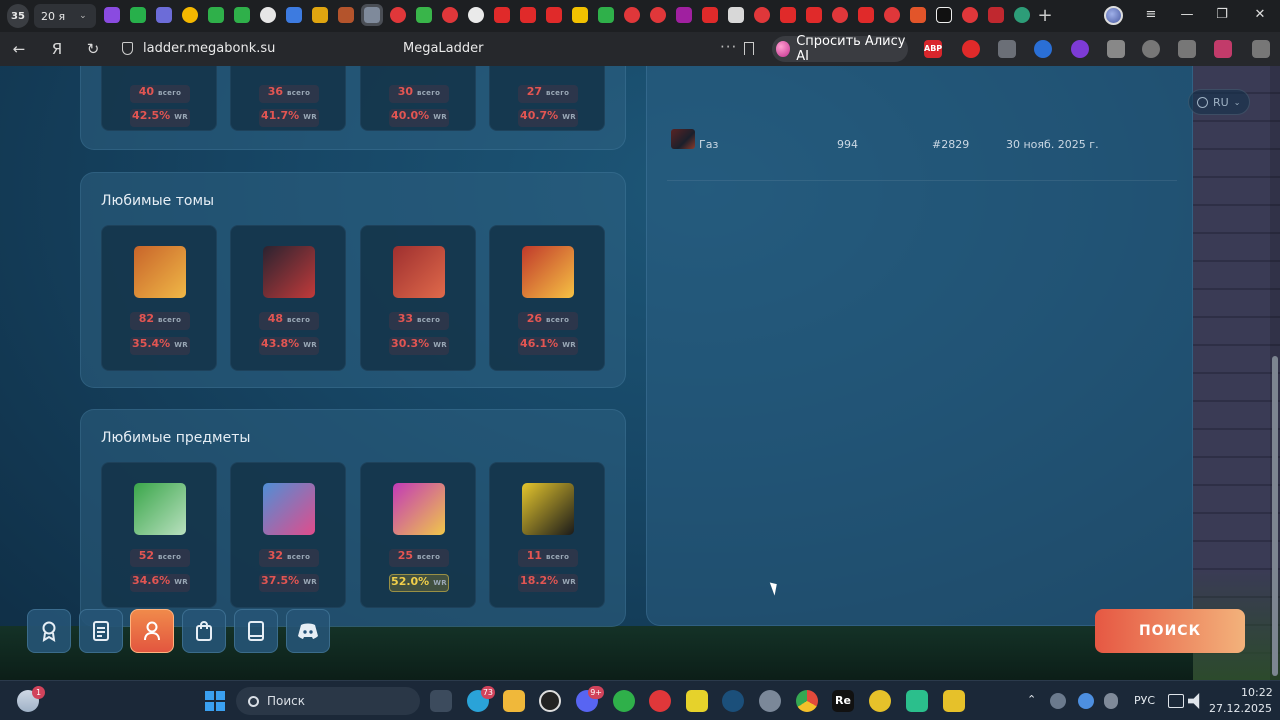 Image resolution: width=1280 pixels, height=720 pixels. What do you see at coordinates (1151, 15) in the screenshot?
I see `menu-icon: ≡` at bounding box center [1151, 15].